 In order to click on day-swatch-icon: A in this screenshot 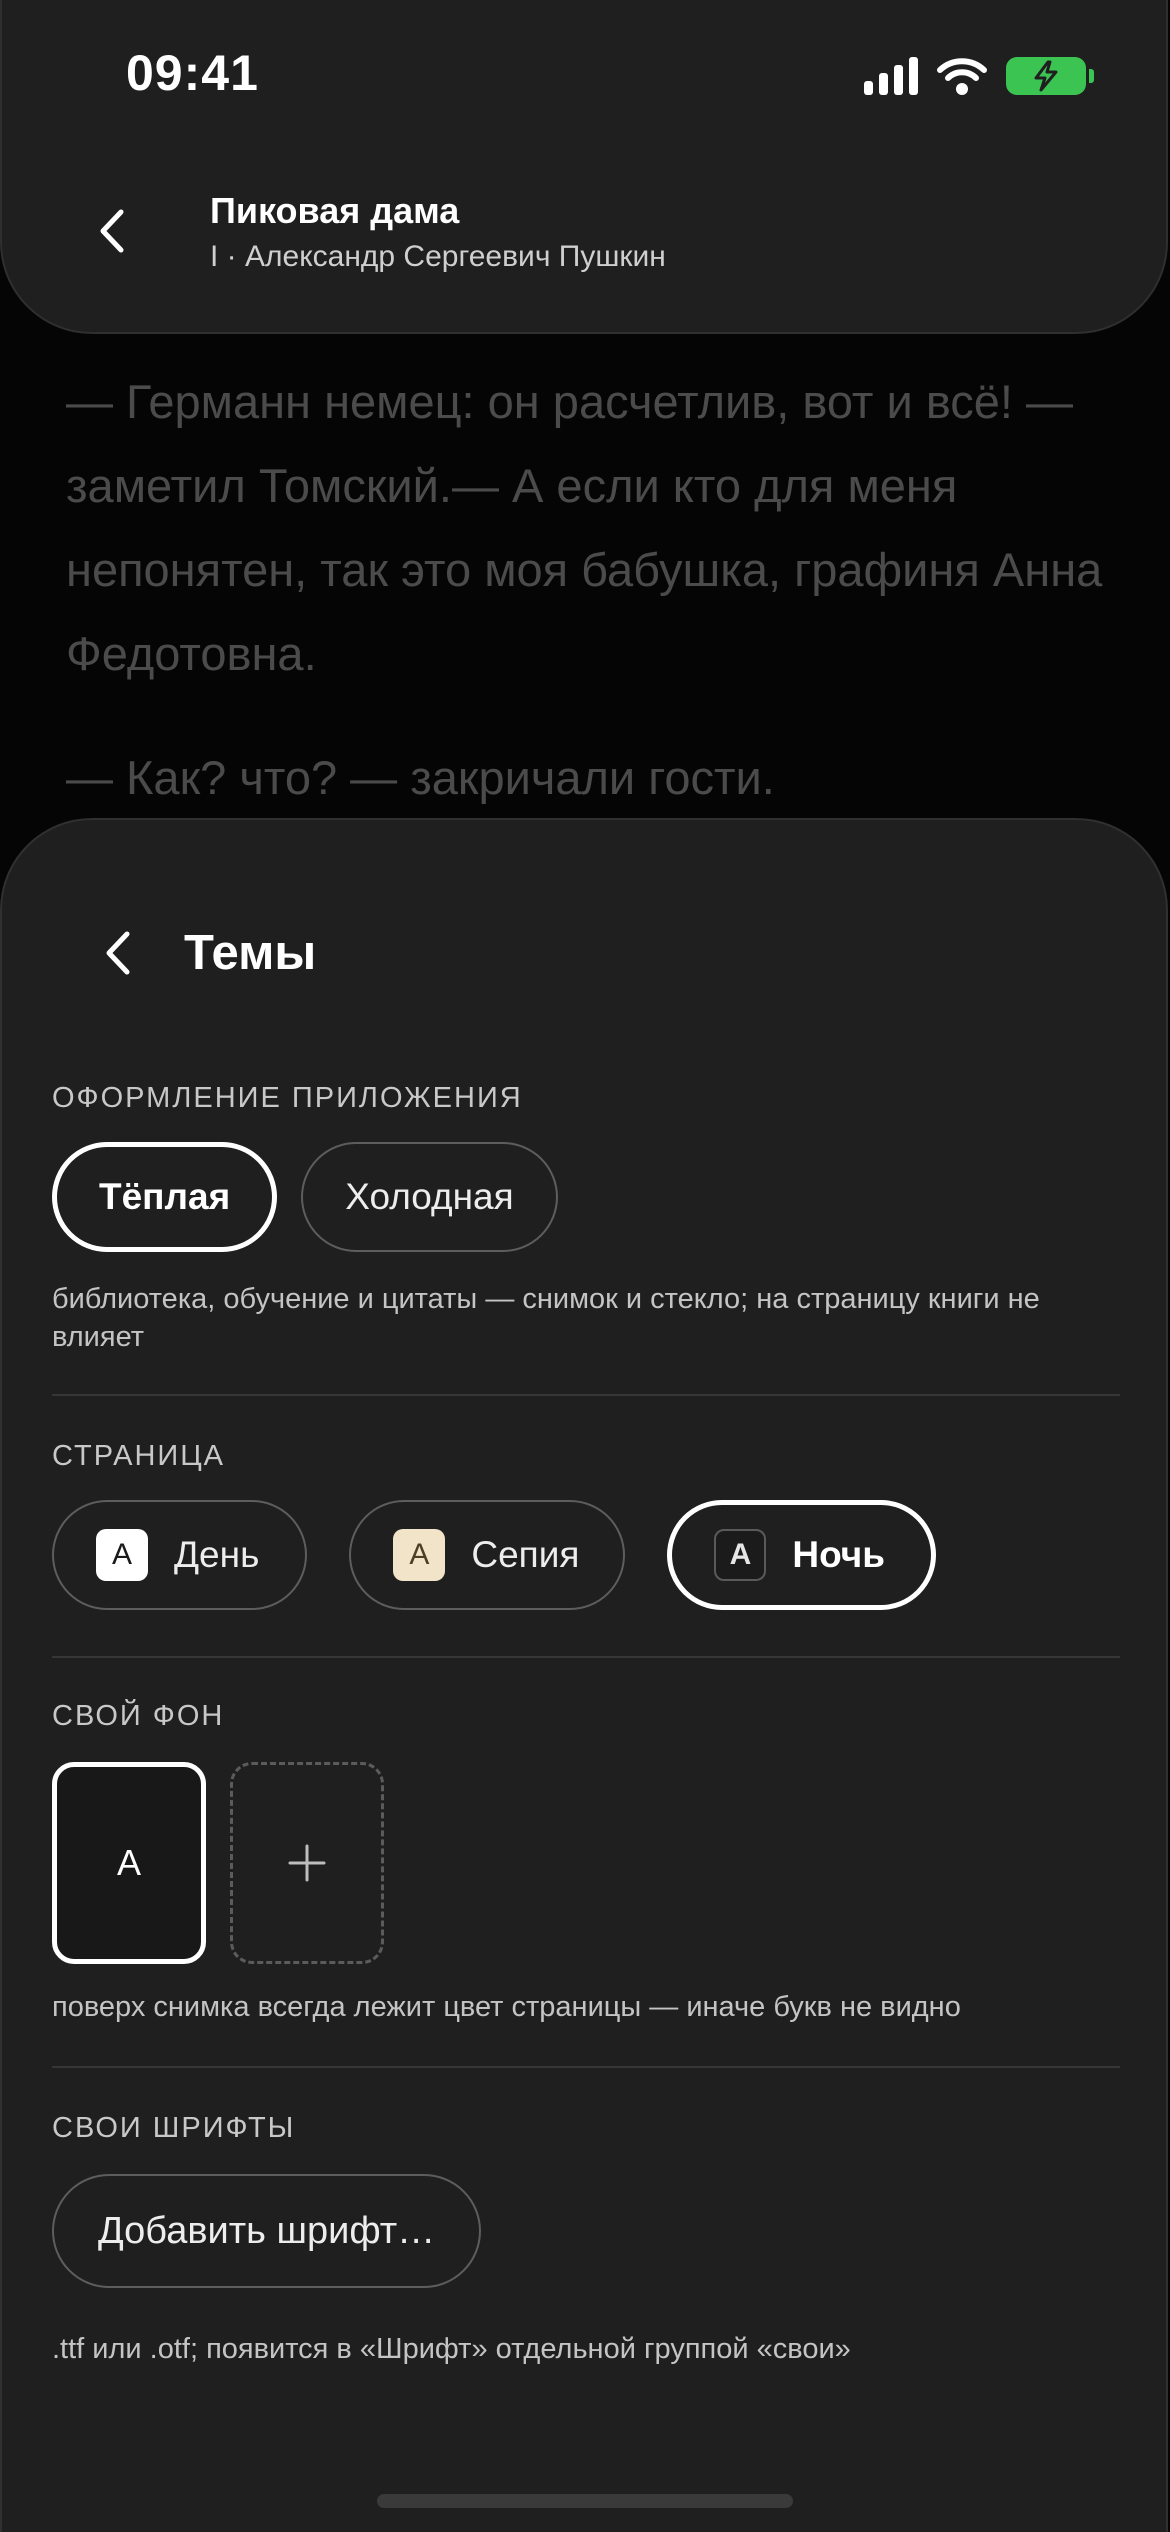, I will do `click(122, 1555)`.